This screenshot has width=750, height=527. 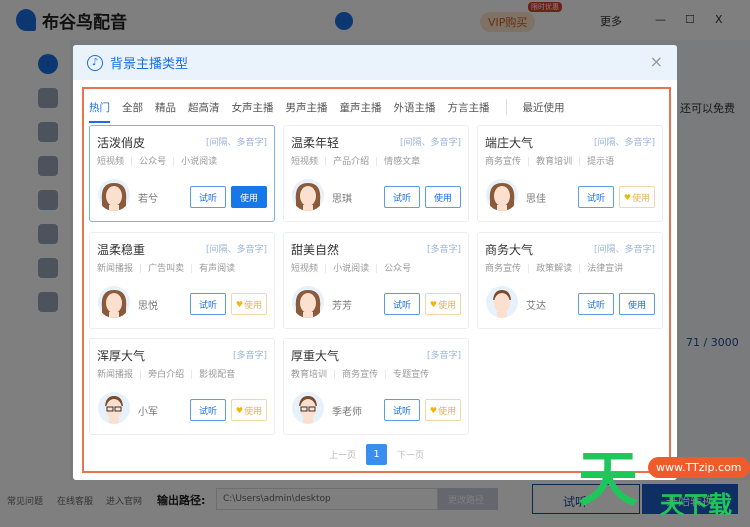 What do you see at coordinates (503, 162) in the screenshot?
I see `use-tag: 商务宣传` at bounding box center [503, 162].